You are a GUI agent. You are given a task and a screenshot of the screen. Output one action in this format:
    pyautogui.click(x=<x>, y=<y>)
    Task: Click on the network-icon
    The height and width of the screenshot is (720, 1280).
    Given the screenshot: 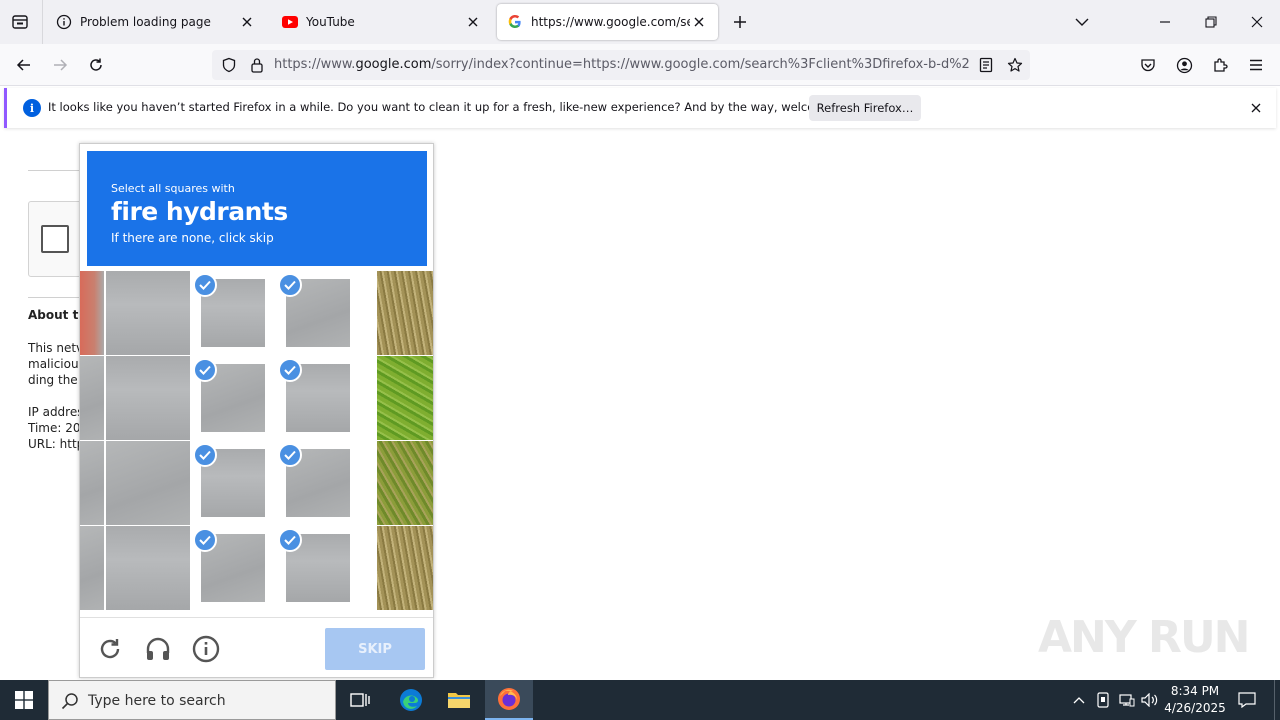 What is the action you would take?
    pyautogui.click(x=1127, y=700)
    